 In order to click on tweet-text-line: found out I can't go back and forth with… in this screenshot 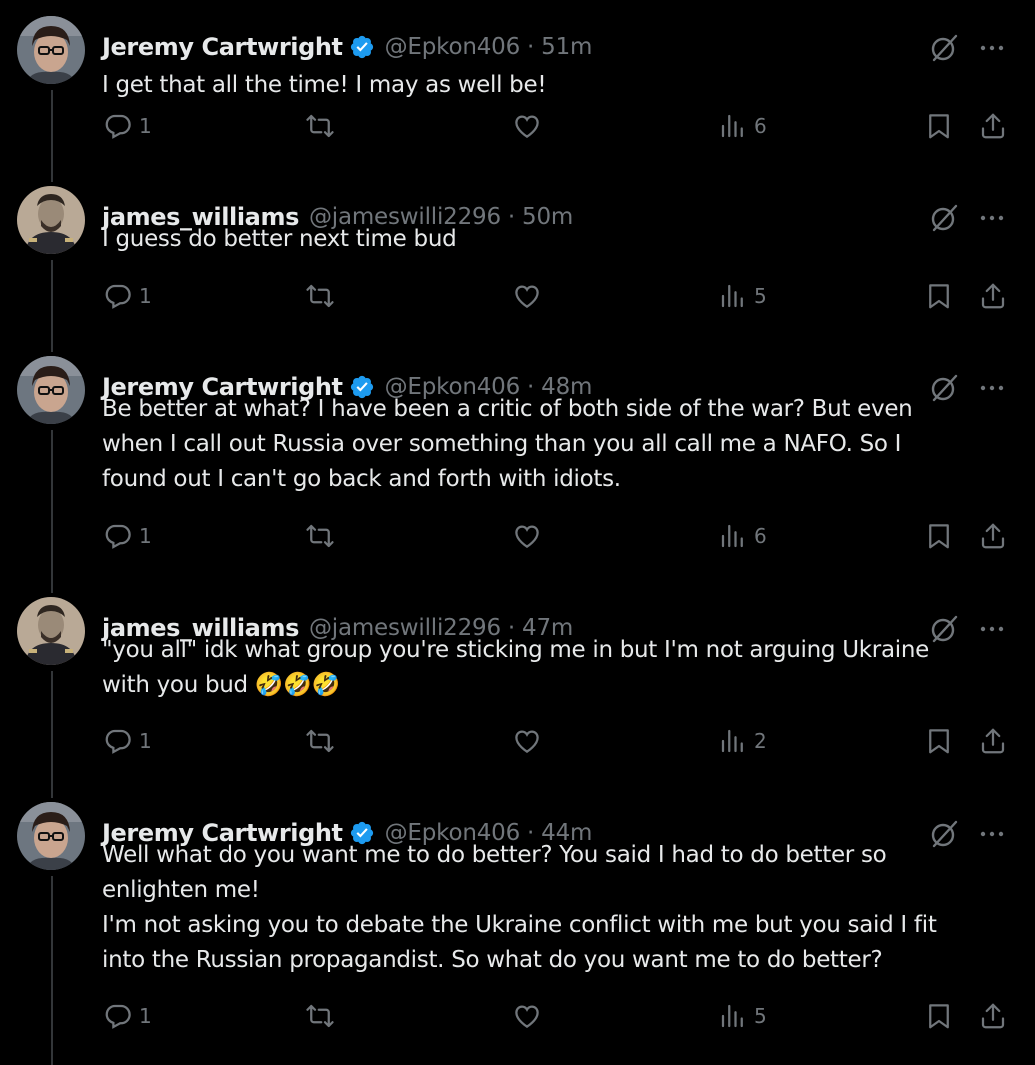, I will do `click(361, 479)`.